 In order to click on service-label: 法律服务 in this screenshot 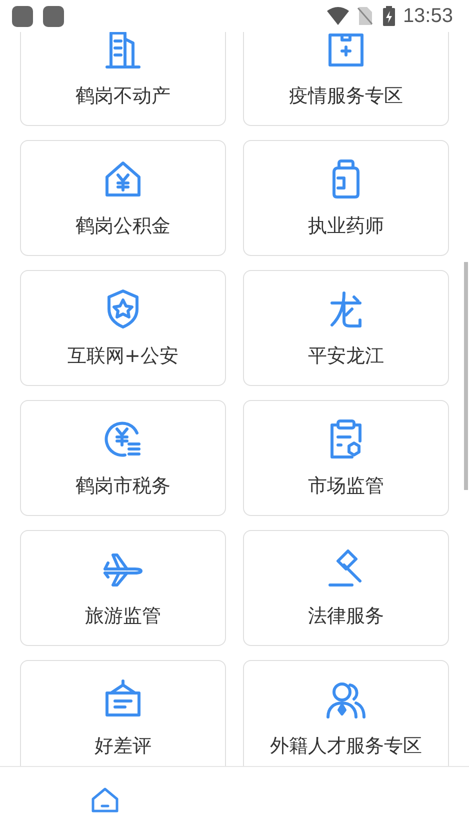, I will do `click(346, 616)`.